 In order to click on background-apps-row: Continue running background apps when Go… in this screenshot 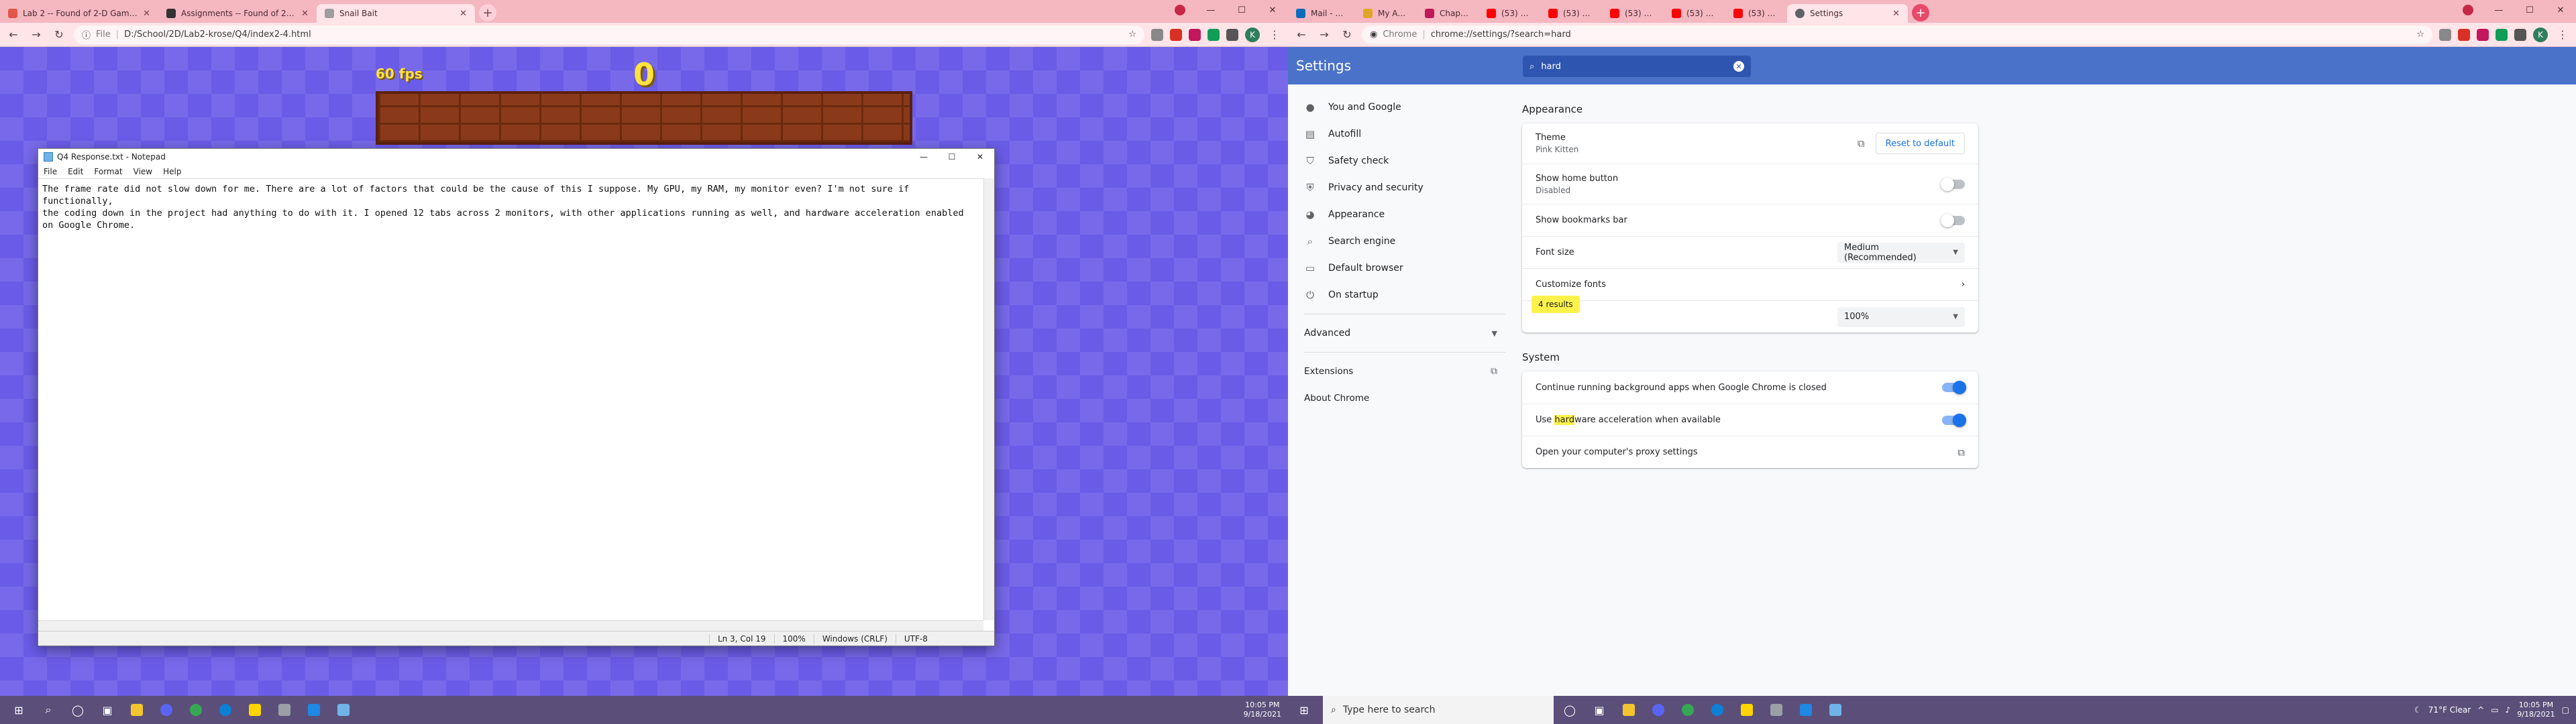, I will do `click(1750, 387)`.